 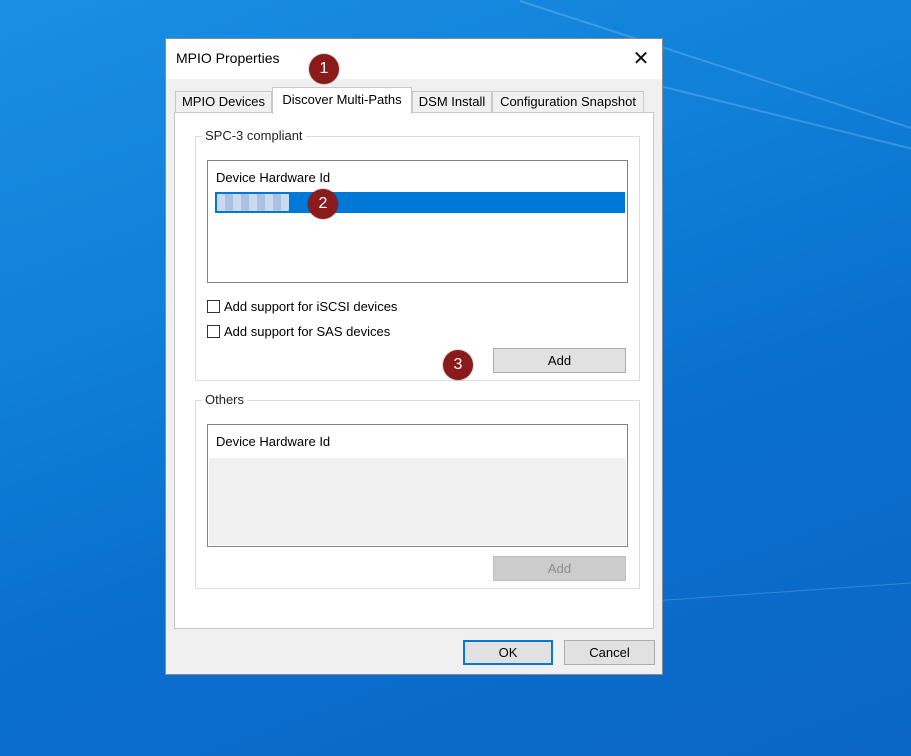 I want to click on sas-option: Add support for SAS devices, so click(x=298, y=331).